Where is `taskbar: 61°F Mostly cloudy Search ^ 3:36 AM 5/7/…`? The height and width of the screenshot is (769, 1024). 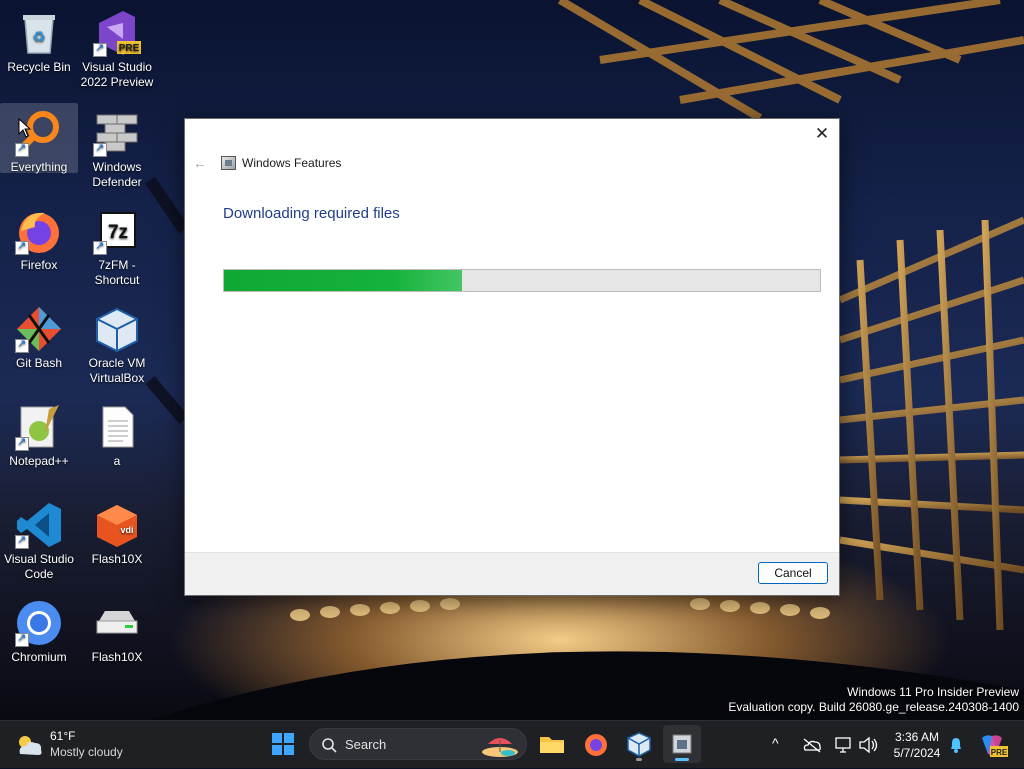
taskbar: 61°F Mostly cloudy Search ^ 3:36 AM 5/7/… is located at coordinates (512, 744).